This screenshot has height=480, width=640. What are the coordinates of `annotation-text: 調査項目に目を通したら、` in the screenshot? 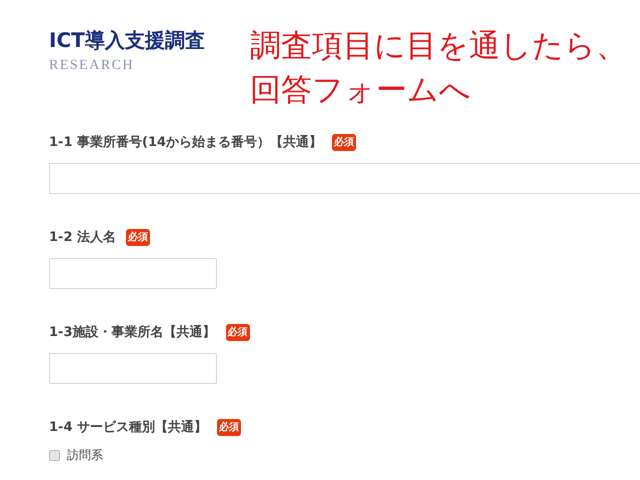 It's located at (438, 46).